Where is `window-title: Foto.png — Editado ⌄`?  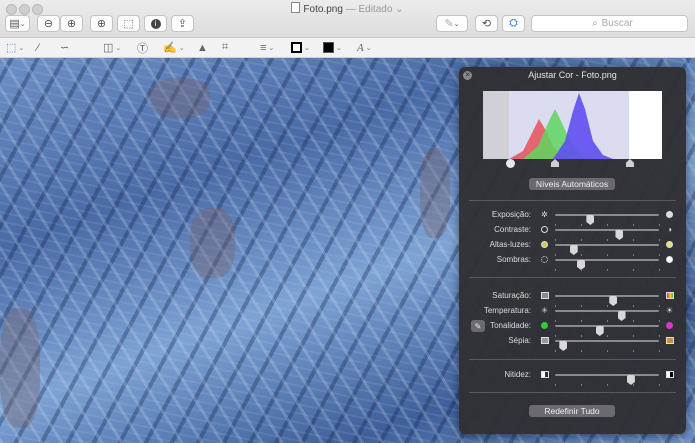 window-title: Foto.png — Editado ⌄ is located at coordinates (347, 8).